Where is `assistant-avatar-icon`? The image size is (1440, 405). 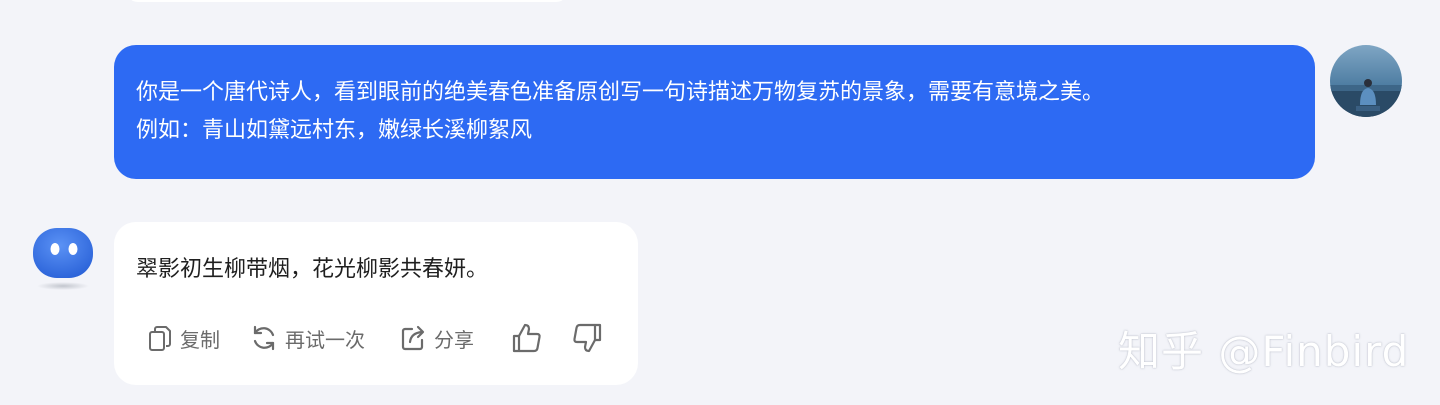
assistant-avatar-icon is located at coordinates (63, 259).